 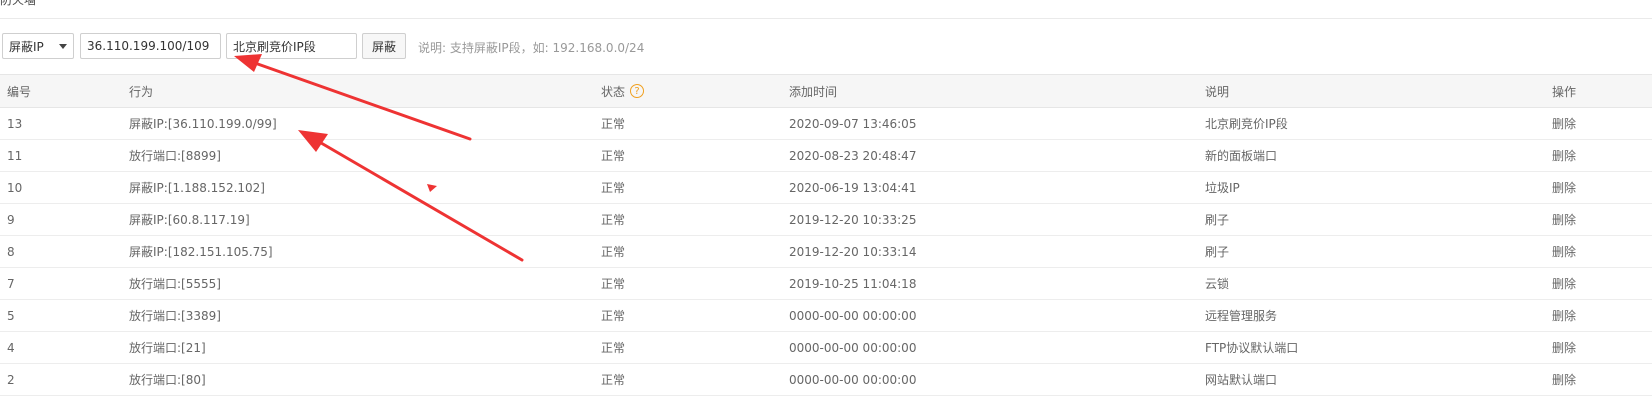 I want to click on help-question-icon: ?, so click(x=637, y=91).